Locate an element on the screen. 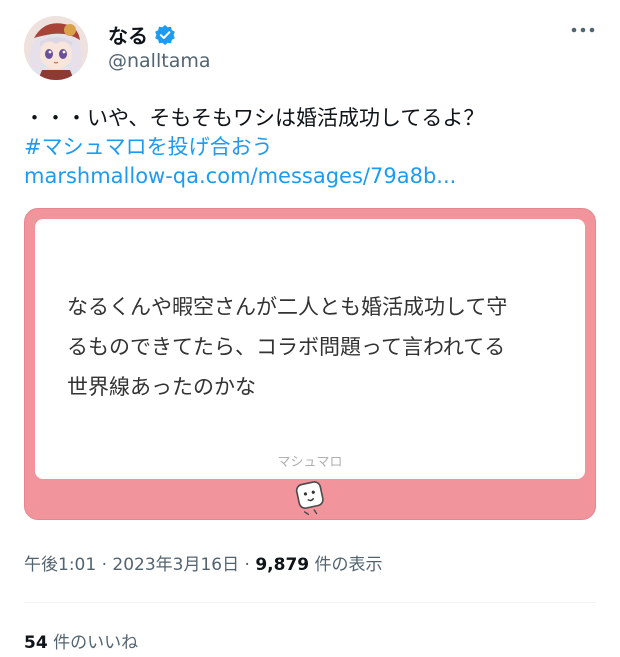 Image resolution: width=620 pixels, height=657 pixels. name-row: なる is located at coordinates (142, 34).